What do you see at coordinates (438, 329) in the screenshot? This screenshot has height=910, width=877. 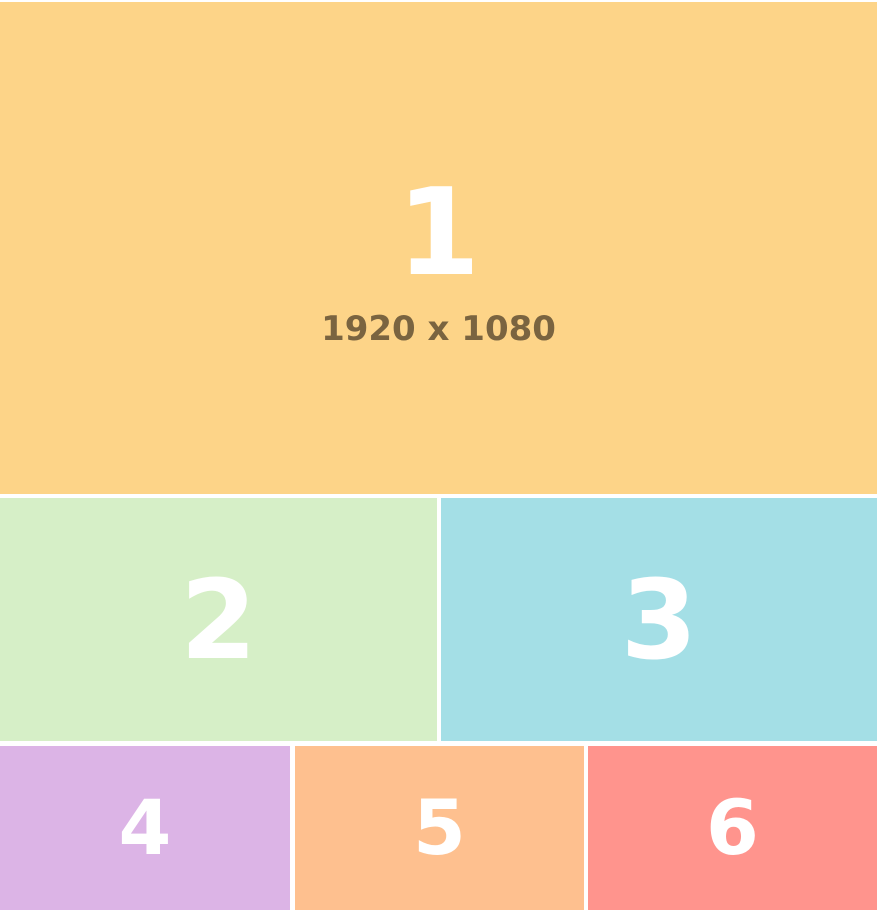 I see `screen-resolution-label: 1920 x 1080` at bounding box center [438, 329].